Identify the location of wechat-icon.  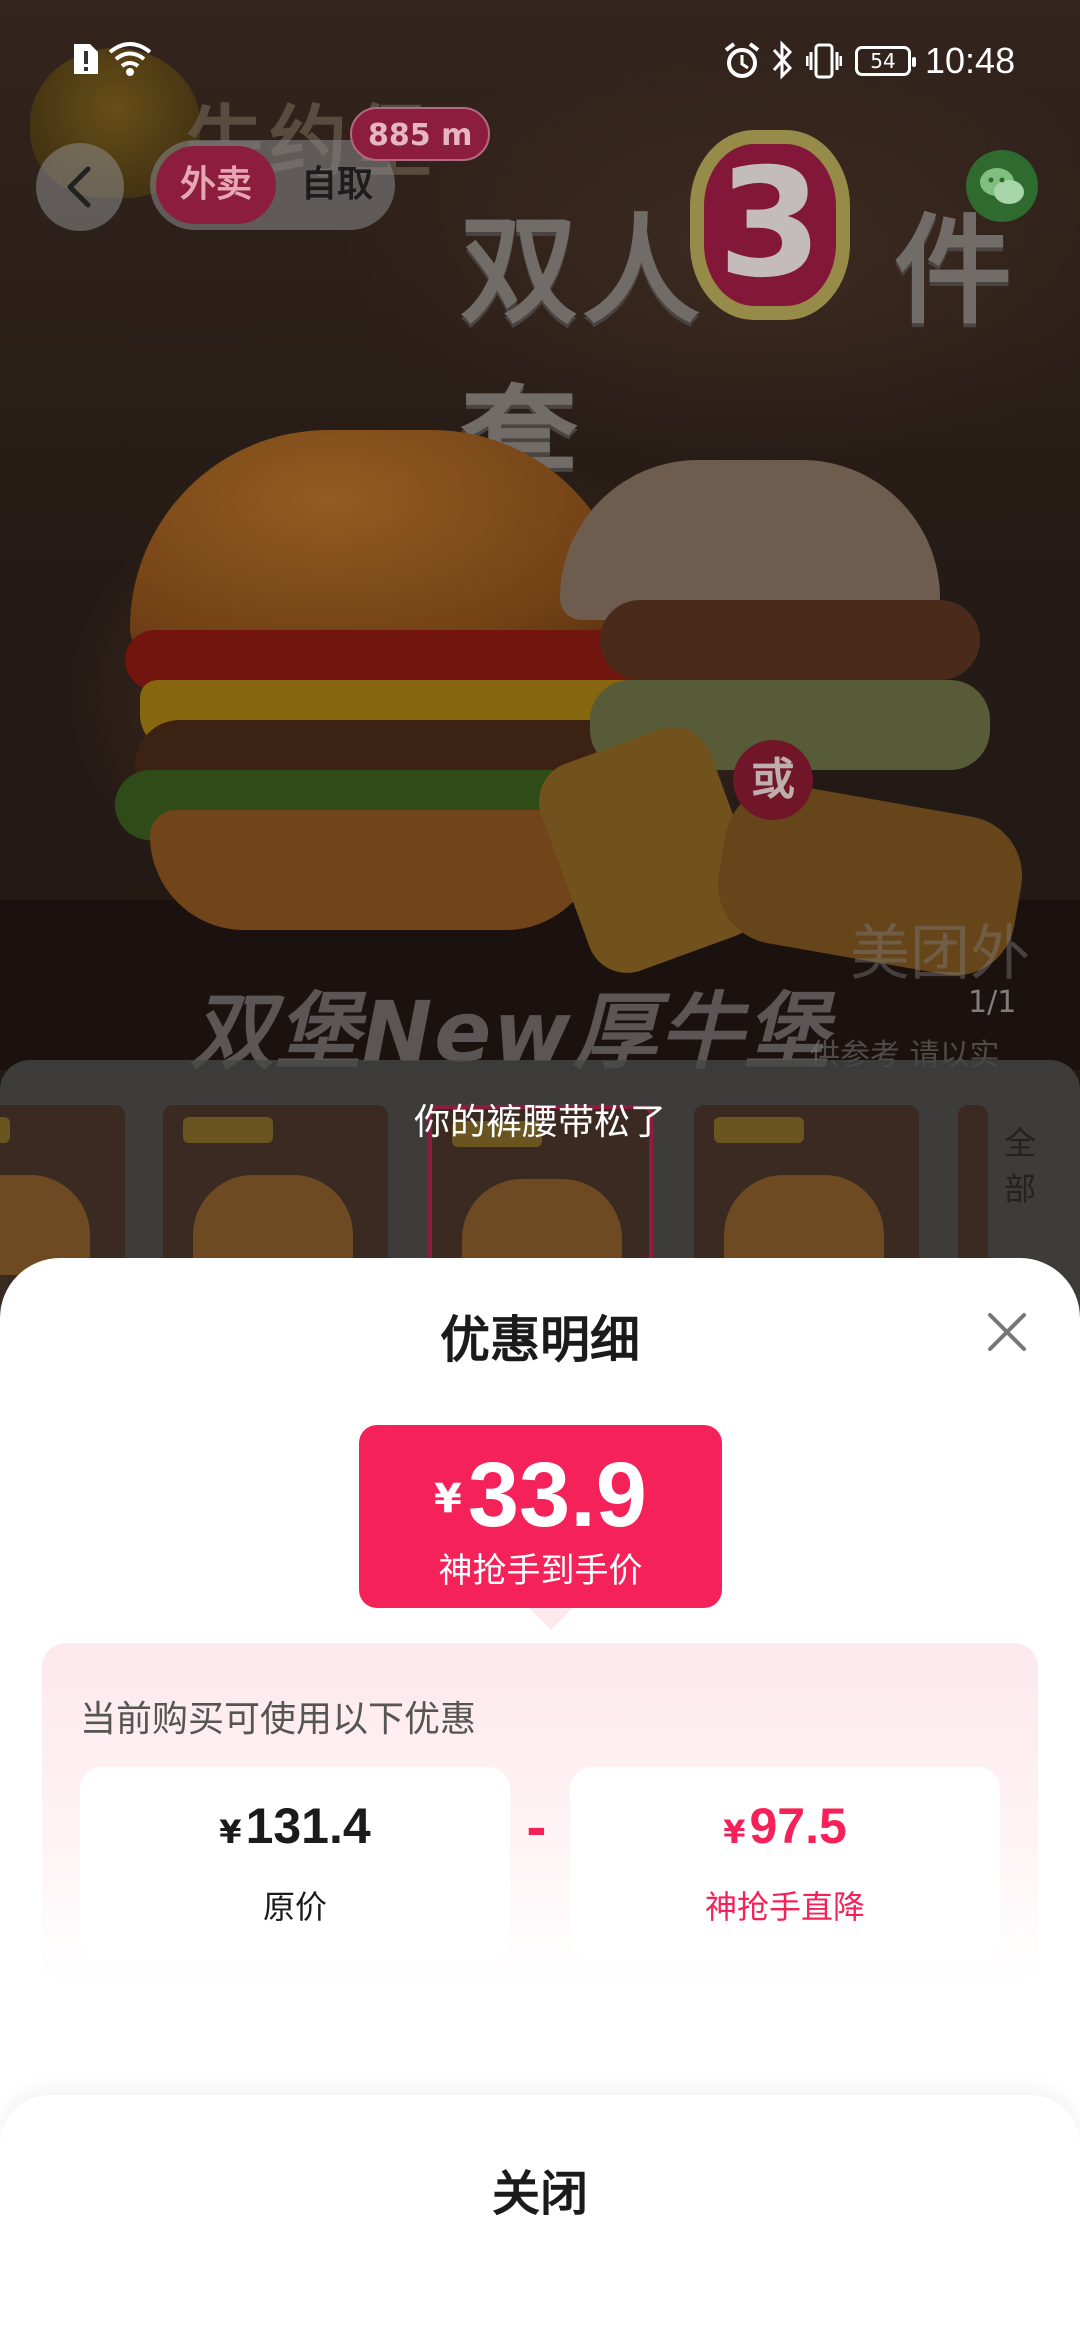
(1002, 186).